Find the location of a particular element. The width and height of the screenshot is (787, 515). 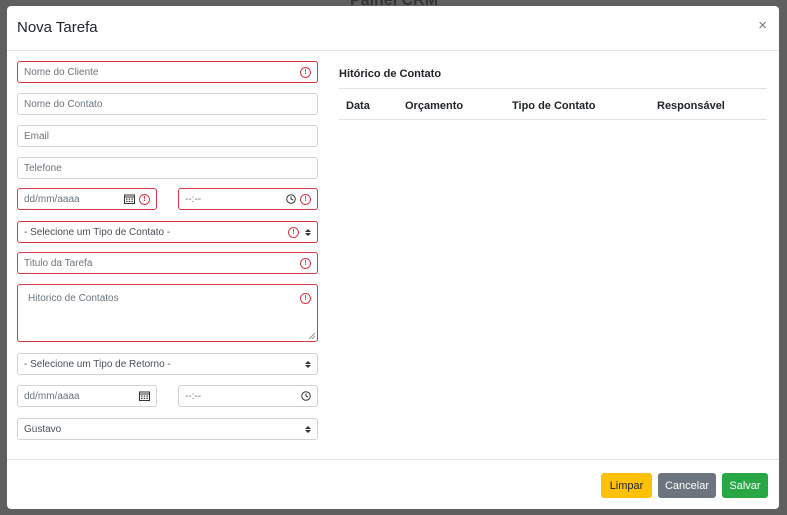

cancel-button: Cancelar is located at coordinates (687, 485).